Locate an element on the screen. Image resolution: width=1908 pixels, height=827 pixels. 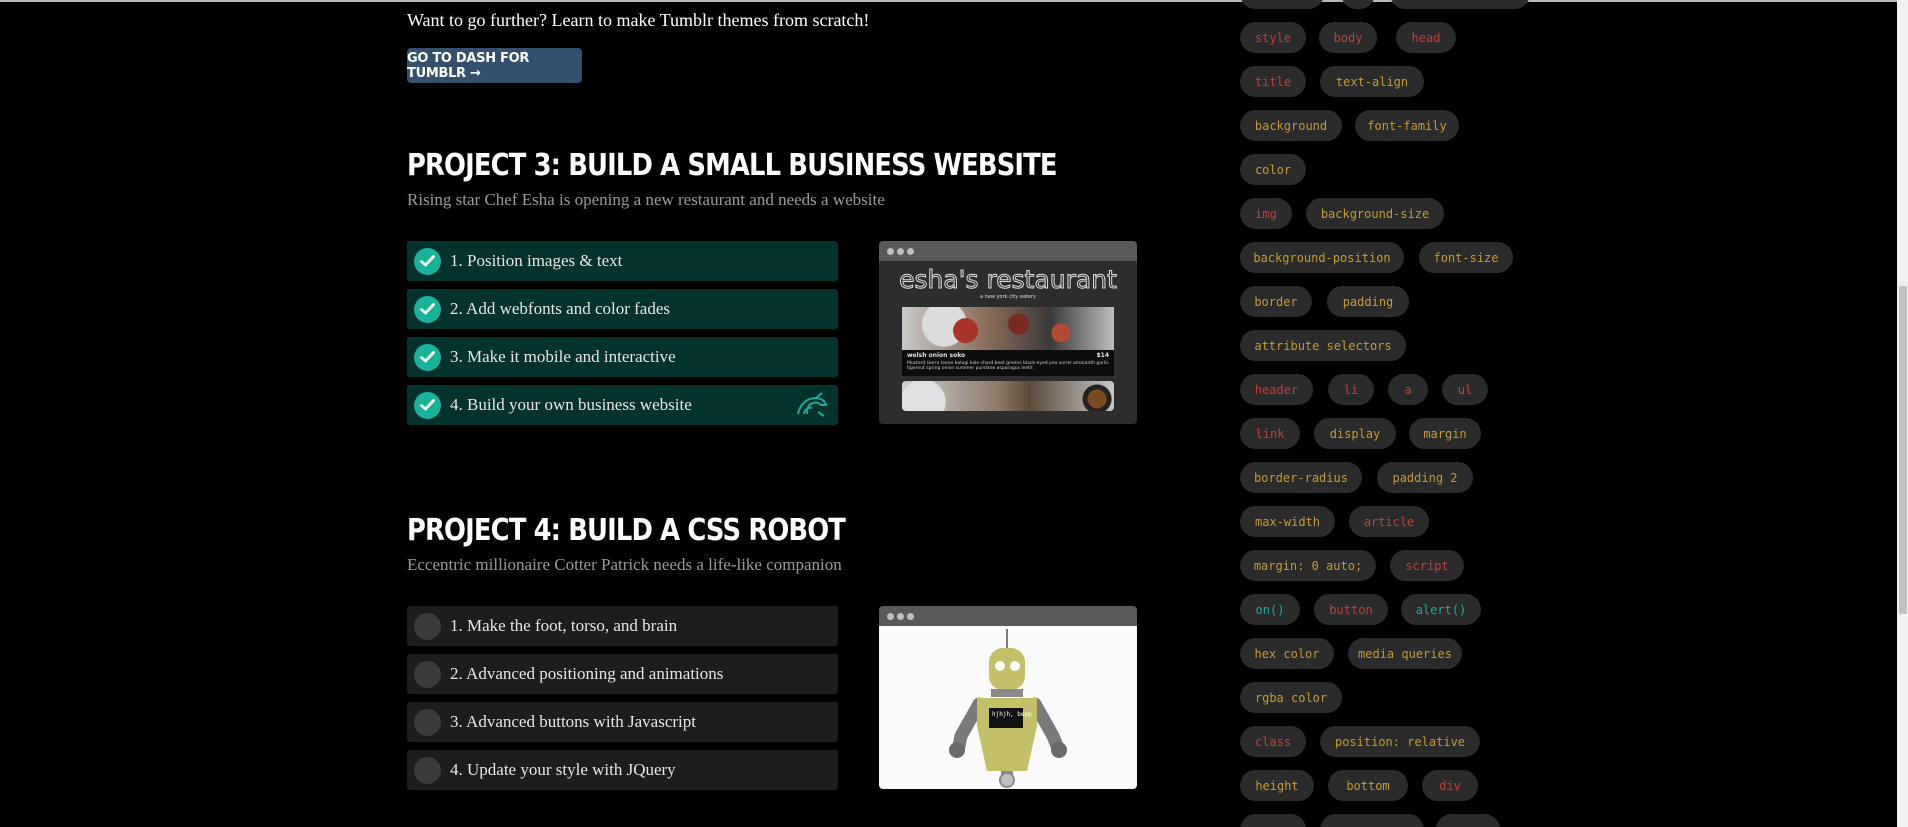
tag-button: button is located at coordinates (1351, 609).